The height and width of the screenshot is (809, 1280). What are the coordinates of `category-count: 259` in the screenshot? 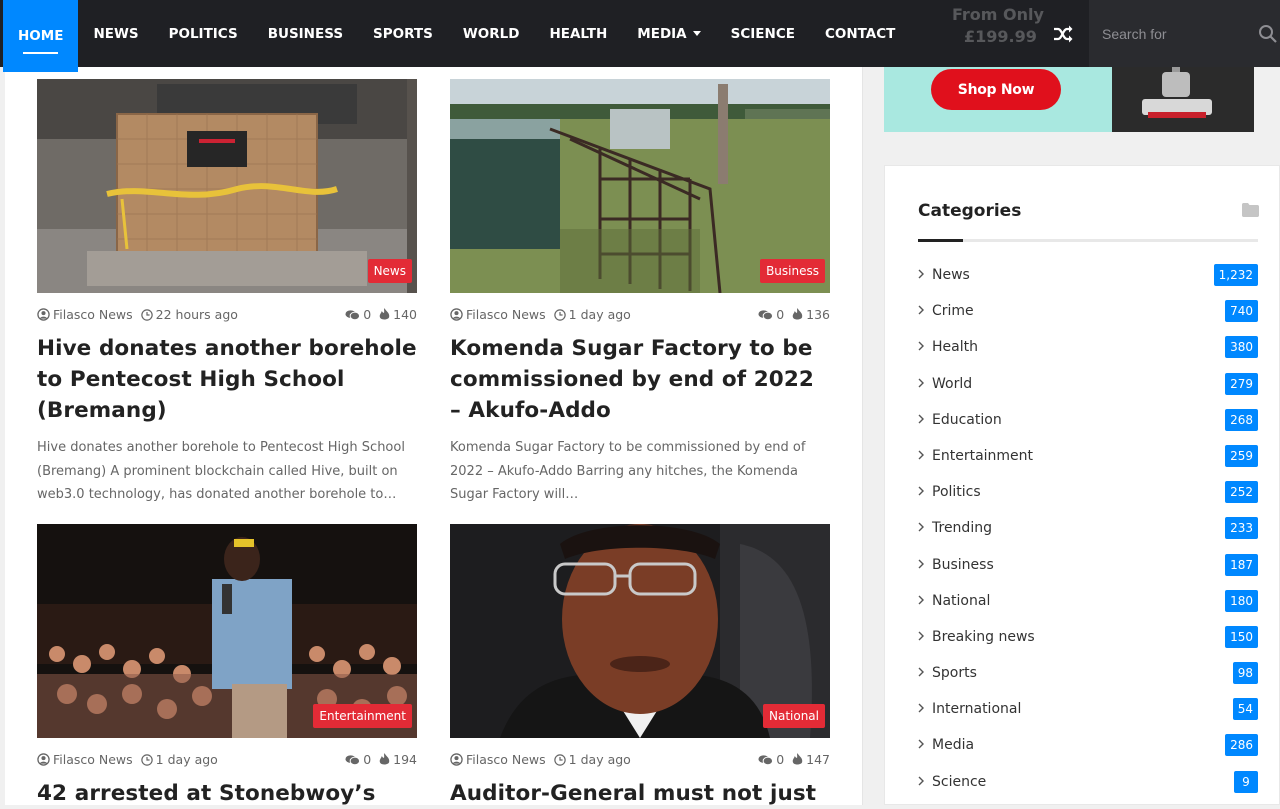 It's located at (1241, 455).